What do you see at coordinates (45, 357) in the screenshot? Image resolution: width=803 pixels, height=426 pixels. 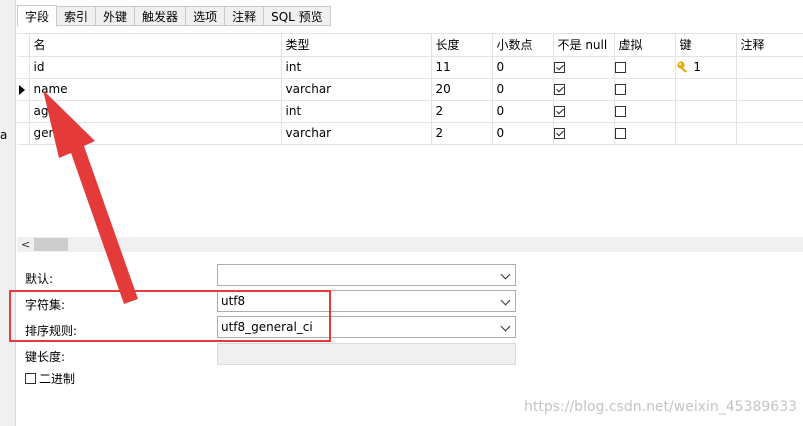 I see `key-length-label: 键长度:` at bounding box center [45, 357].